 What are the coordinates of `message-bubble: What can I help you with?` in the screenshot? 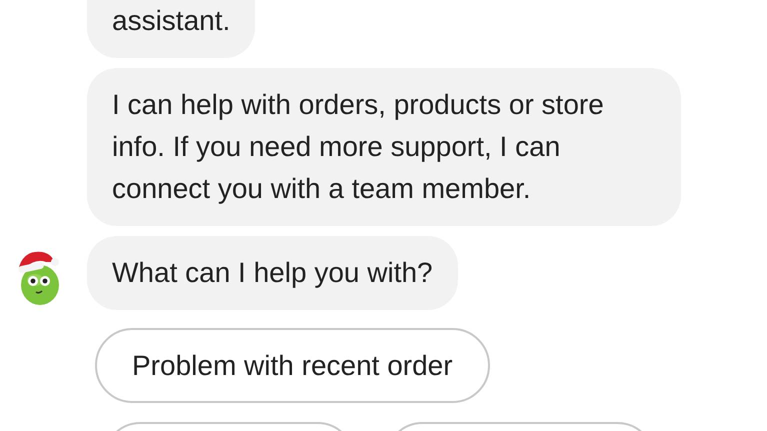 It's located at (272, 273).